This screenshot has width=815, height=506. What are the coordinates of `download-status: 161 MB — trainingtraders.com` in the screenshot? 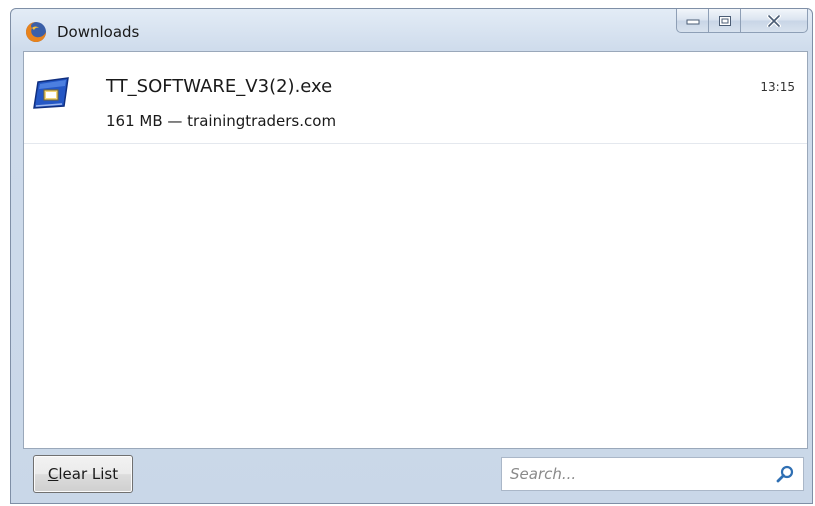 It's located at (221, 121).